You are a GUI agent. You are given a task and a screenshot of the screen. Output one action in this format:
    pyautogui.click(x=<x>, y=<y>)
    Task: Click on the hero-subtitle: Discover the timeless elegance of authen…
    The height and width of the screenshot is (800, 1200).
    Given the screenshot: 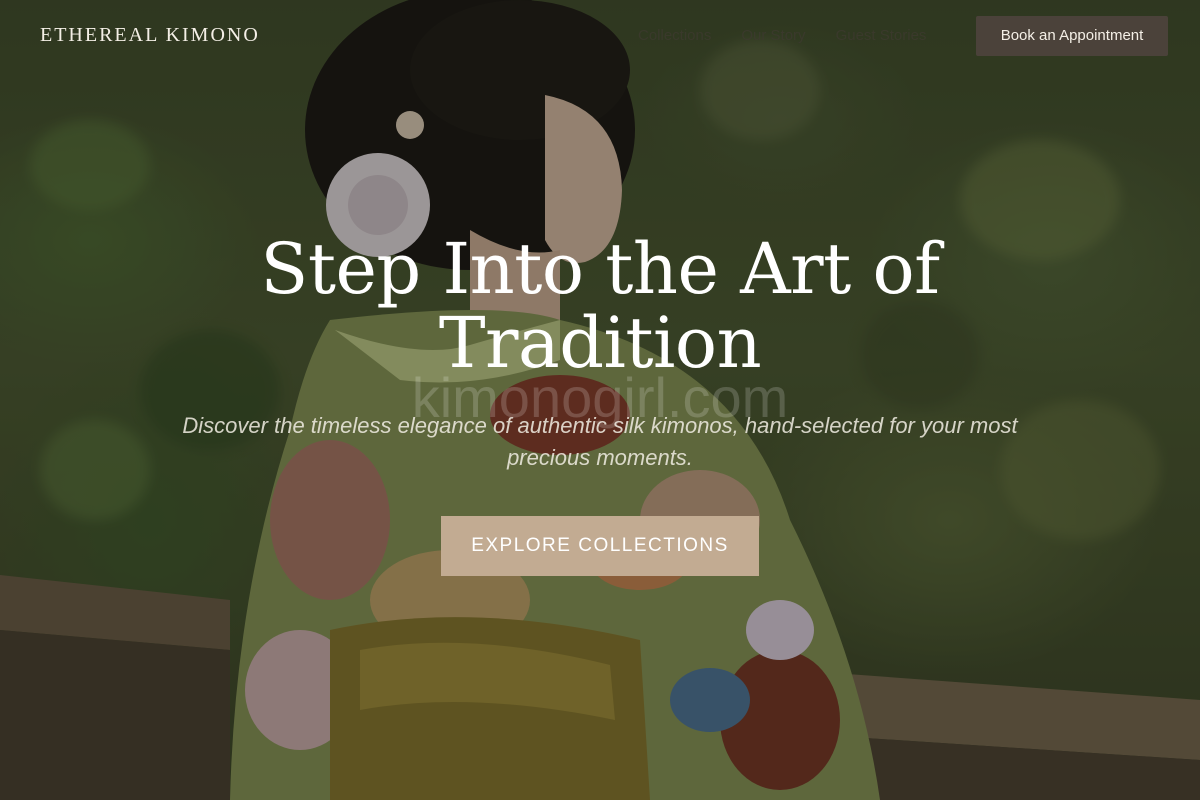 What is the action you would take?
    pyautogui.click(x=600, y=441)
    